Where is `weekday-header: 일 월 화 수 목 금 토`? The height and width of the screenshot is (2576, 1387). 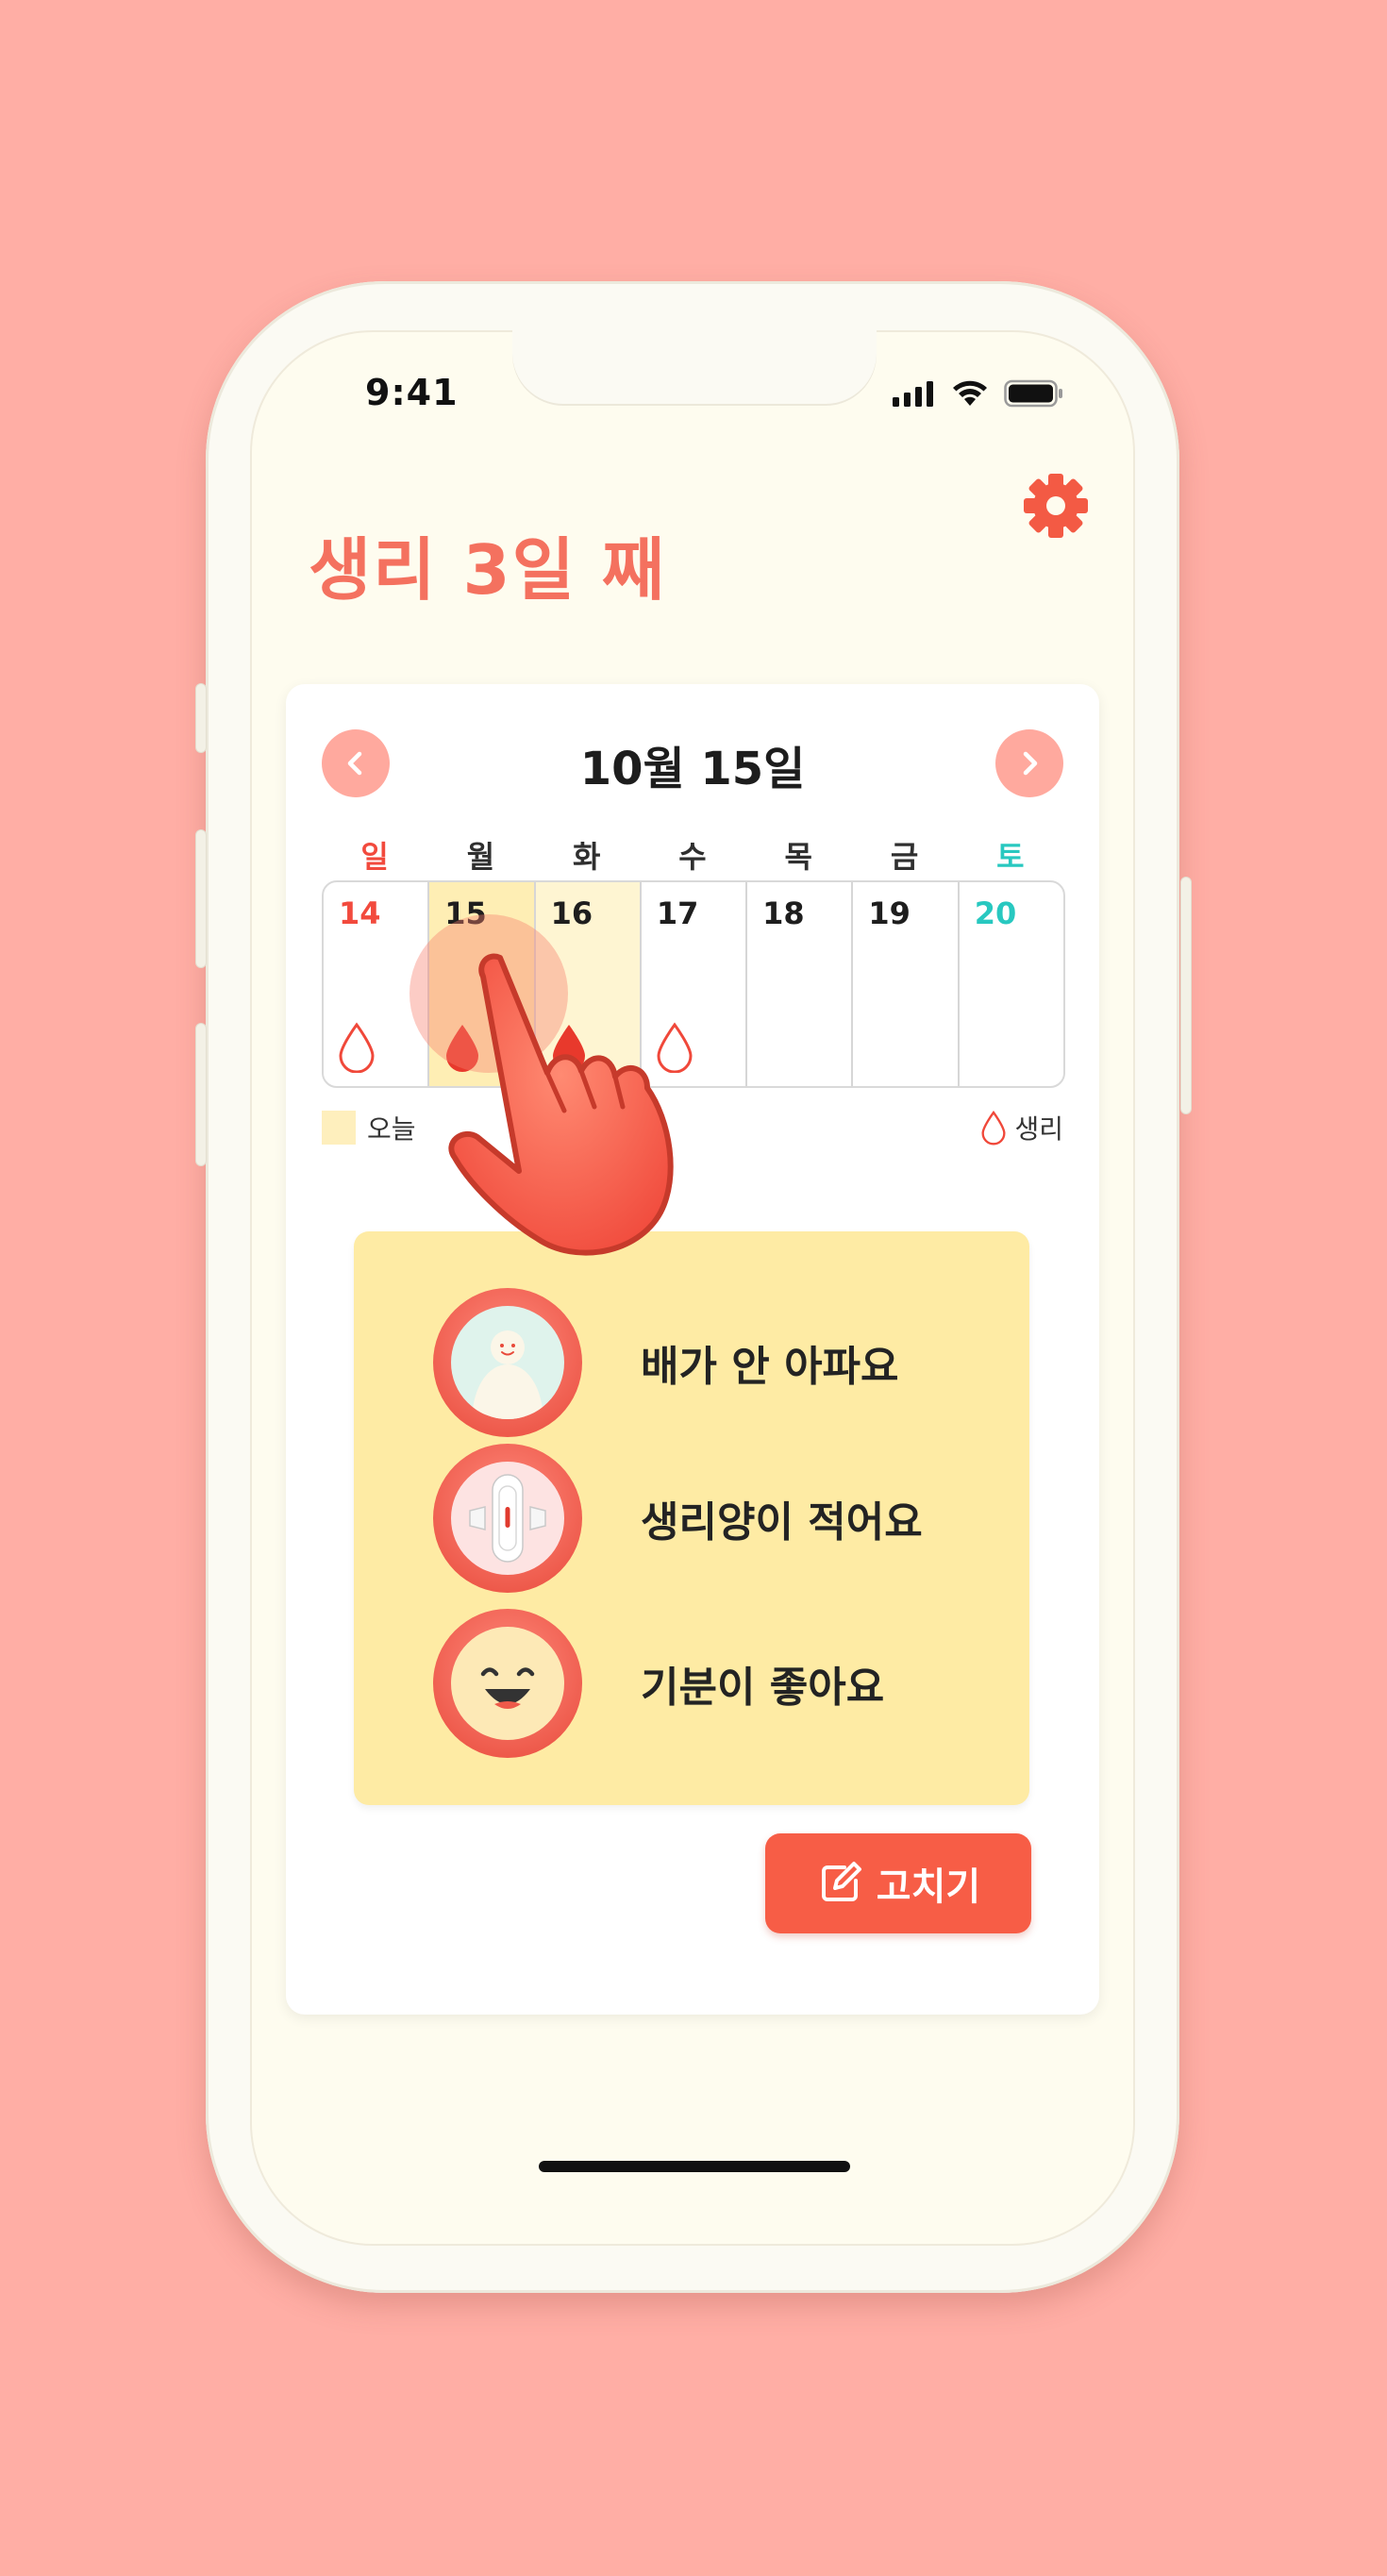 weekday-header: 일 월 화 수 목 금 토 is located at coordinates (693, 855).